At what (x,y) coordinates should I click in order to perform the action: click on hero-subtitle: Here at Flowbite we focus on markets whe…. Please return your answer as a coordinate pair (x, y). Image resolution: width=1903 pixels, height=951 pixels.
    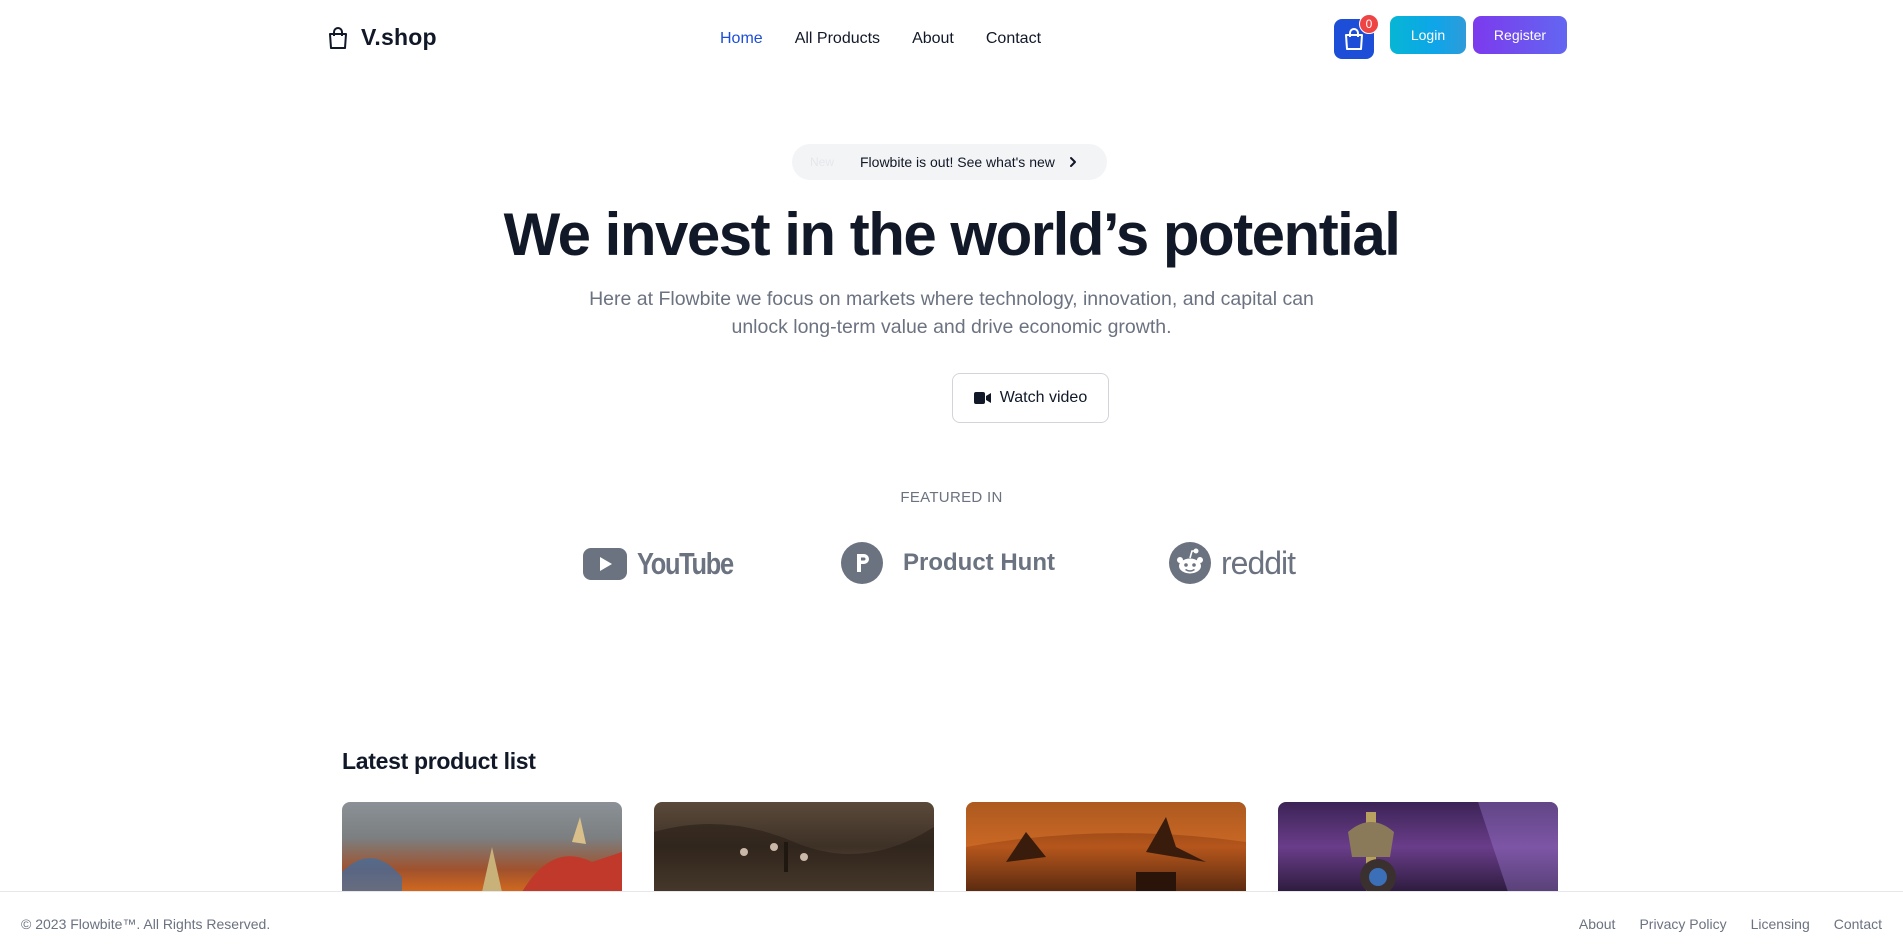
    Looking at the image, I should click on (951, 313).